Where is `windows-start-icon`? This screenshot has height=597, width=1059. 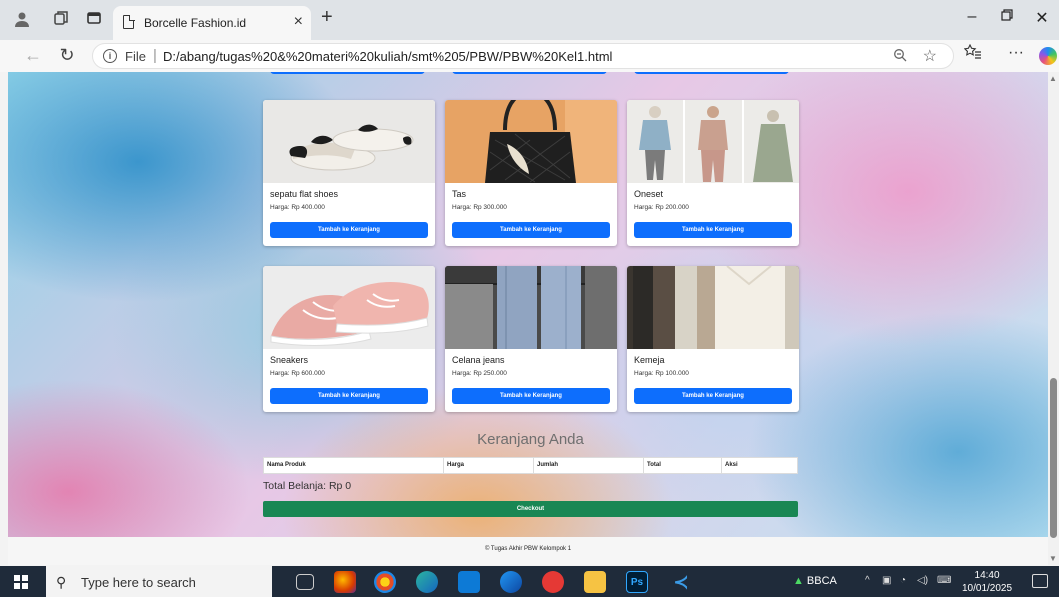
windows-start-icon is located at coordinates (21, 582).